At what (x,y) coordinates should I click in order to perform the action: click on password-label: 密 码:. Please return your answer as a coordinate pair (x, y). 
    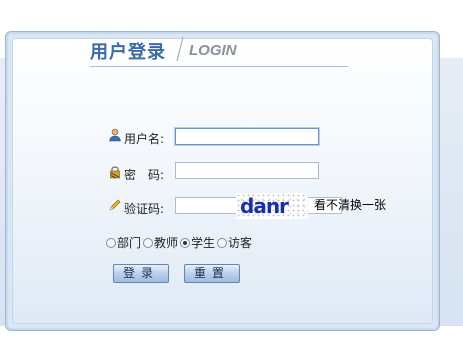
    Looking at the image, I should click on (144, 175).